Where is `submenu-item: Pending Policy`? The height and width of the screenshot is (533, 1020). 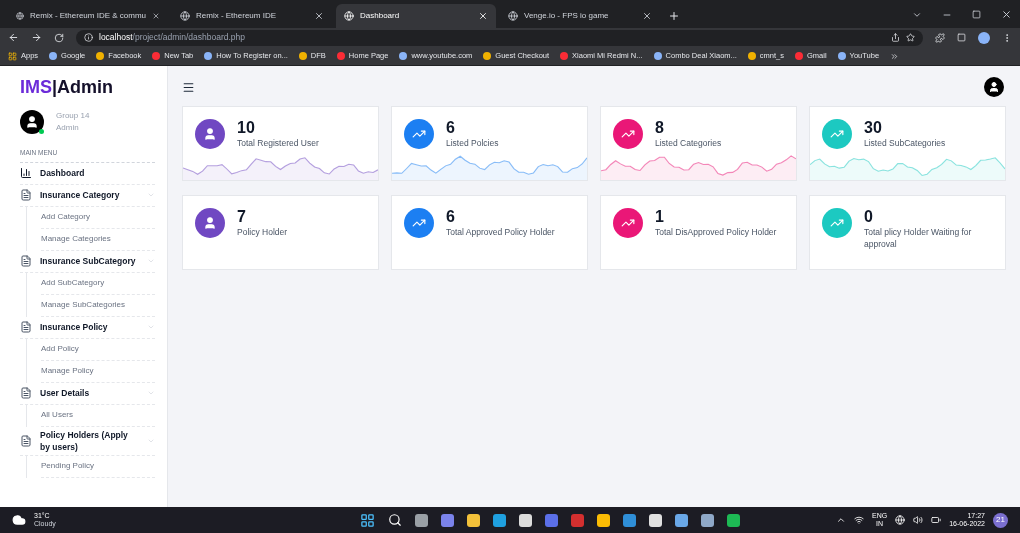
submenu-item: Pending Policy is located at coordinates (98, 466).